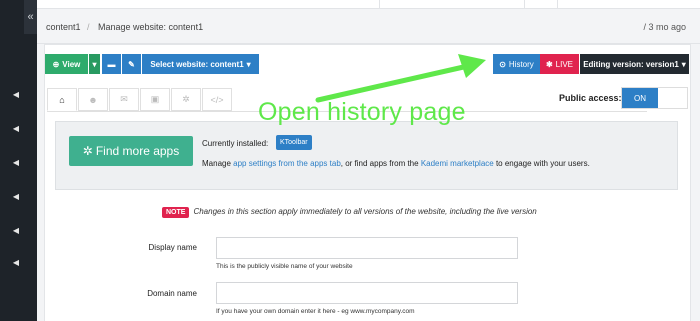 This screenshot has width=700, height=321. Describe the element at coordinates (176, 212) in the screenshot. I see `note-badge: NOTE` at that location.